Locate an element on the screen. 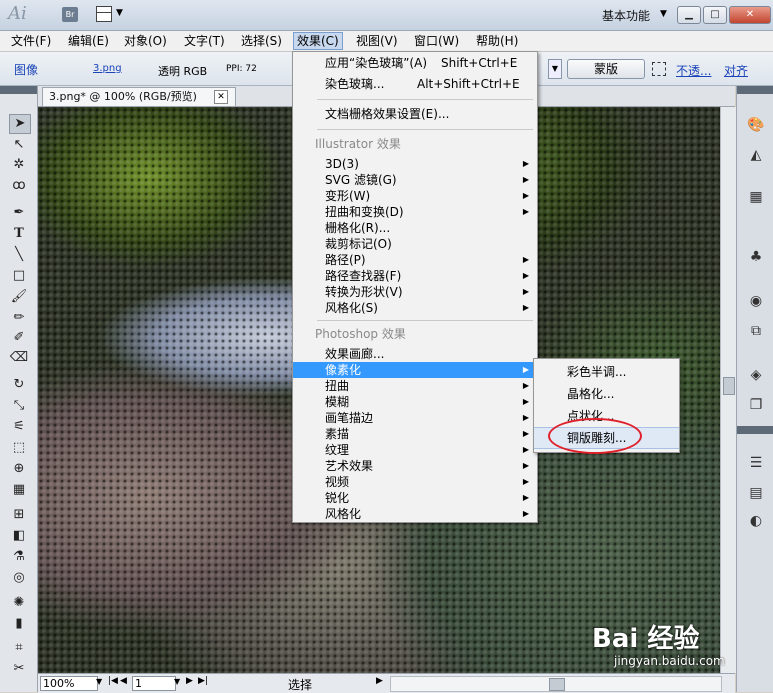 This screenshot has height=693, width=773. minimize-button: ▁ is located at coordinates (689, 15).